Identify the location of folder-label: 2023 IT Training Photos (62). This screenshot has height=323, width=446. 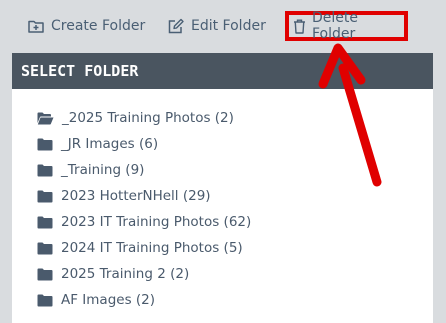
(156, 222).